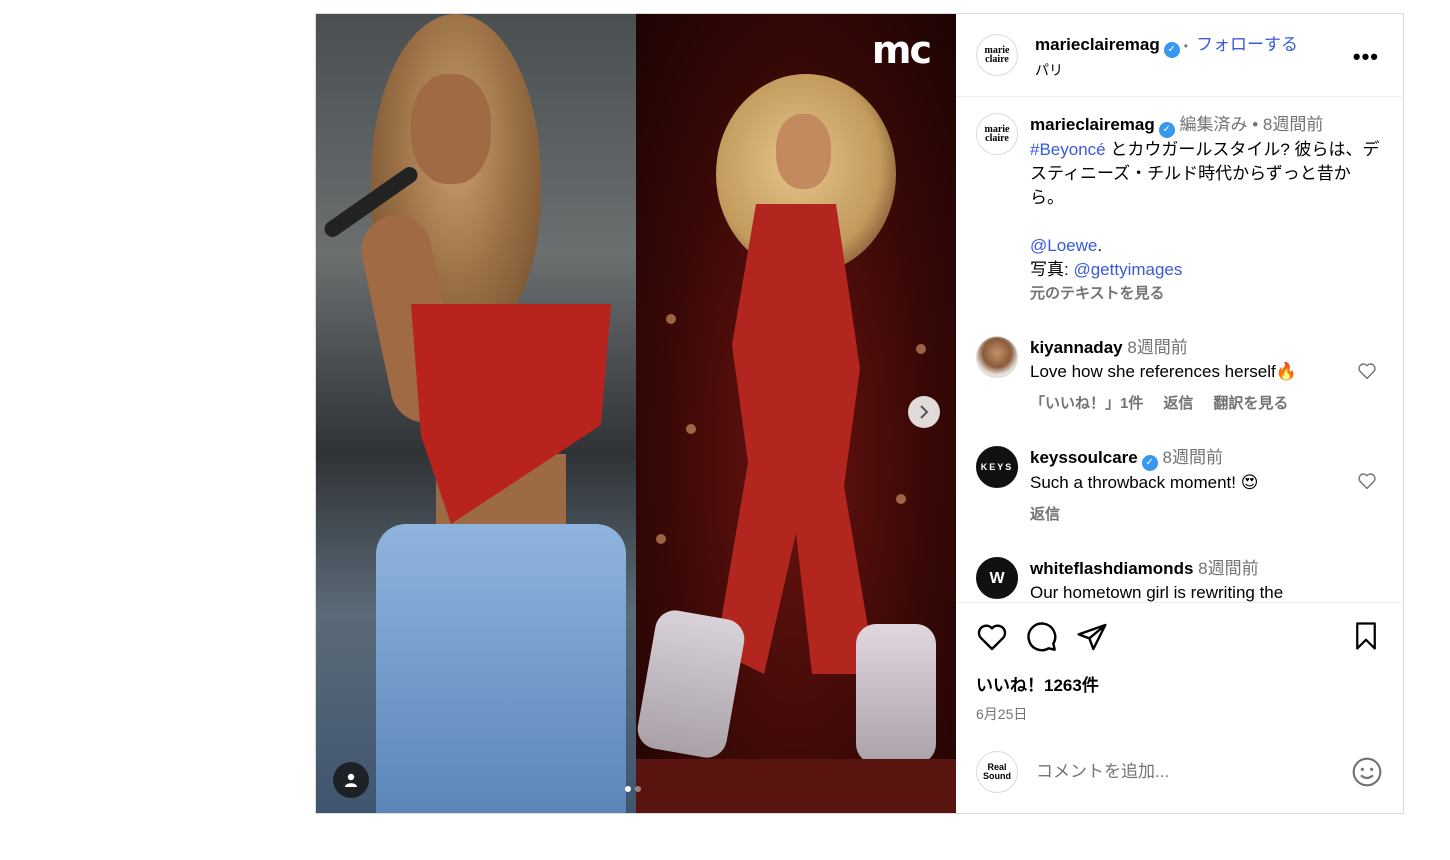 The image size is (1450, 860). I want to click on user-icon, so click(351, 780).